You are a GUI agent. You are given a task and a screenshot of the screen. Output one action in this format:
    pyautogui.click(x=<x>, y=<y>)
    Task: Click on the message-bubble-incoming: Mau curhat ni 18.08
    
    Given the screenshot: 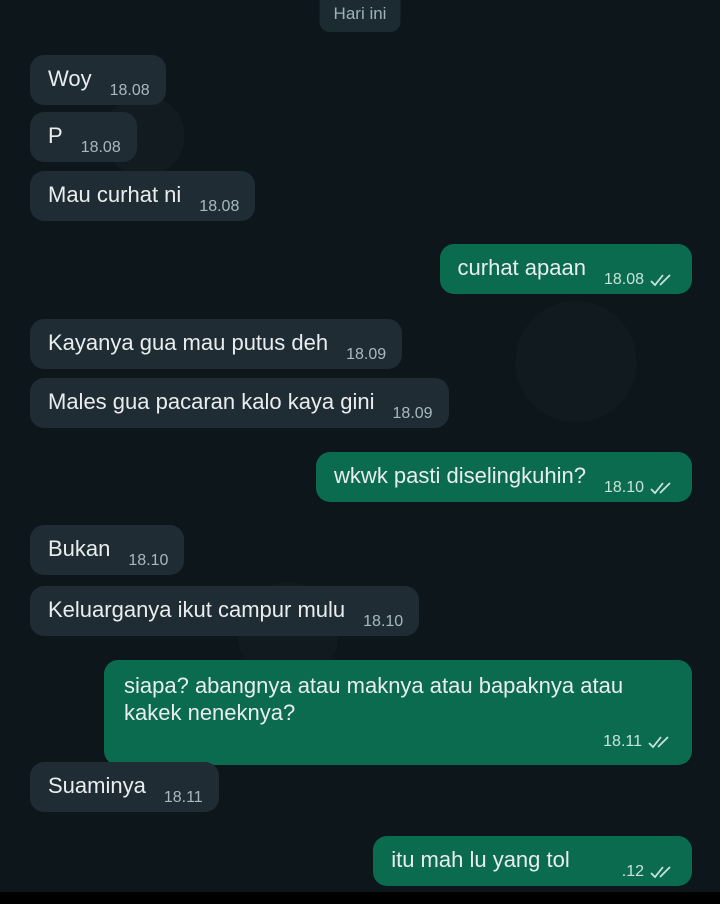 What is the action you would take?
    pyautogui.click(x=143, y=196)
    